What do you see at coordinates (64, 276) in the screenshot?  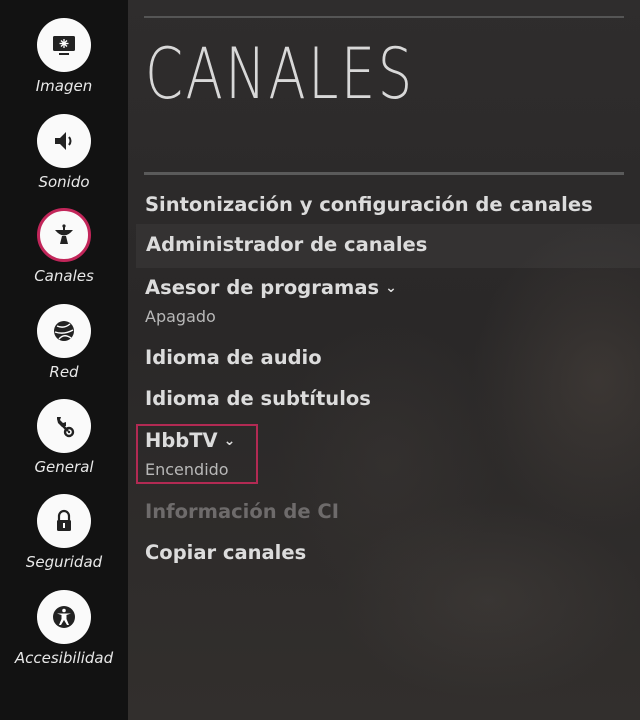 I see `sidebar-item-label: Canales` at bounding box center [64, 276].